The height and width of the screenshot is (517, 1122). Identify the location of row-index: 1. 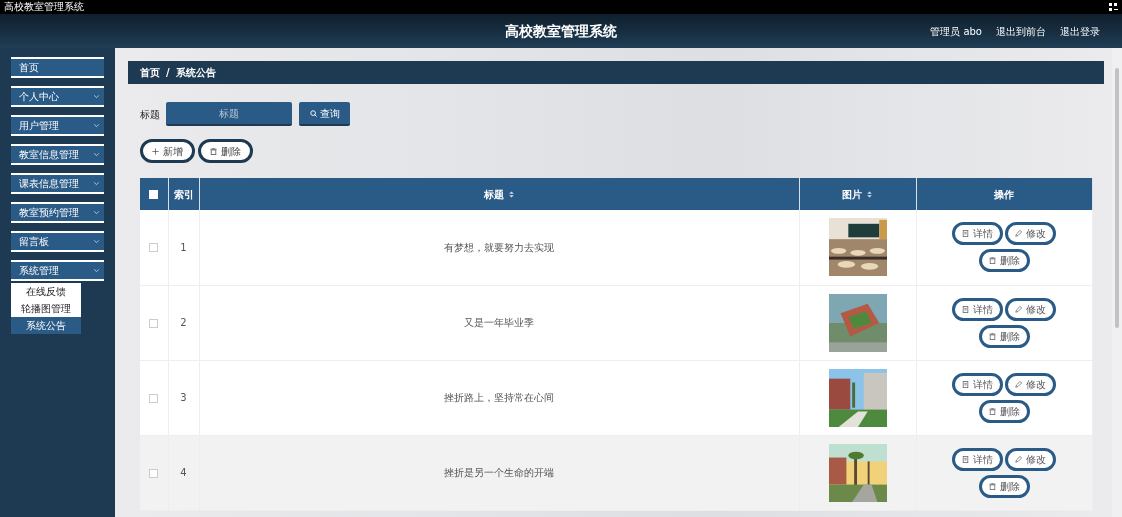
(183, 247).